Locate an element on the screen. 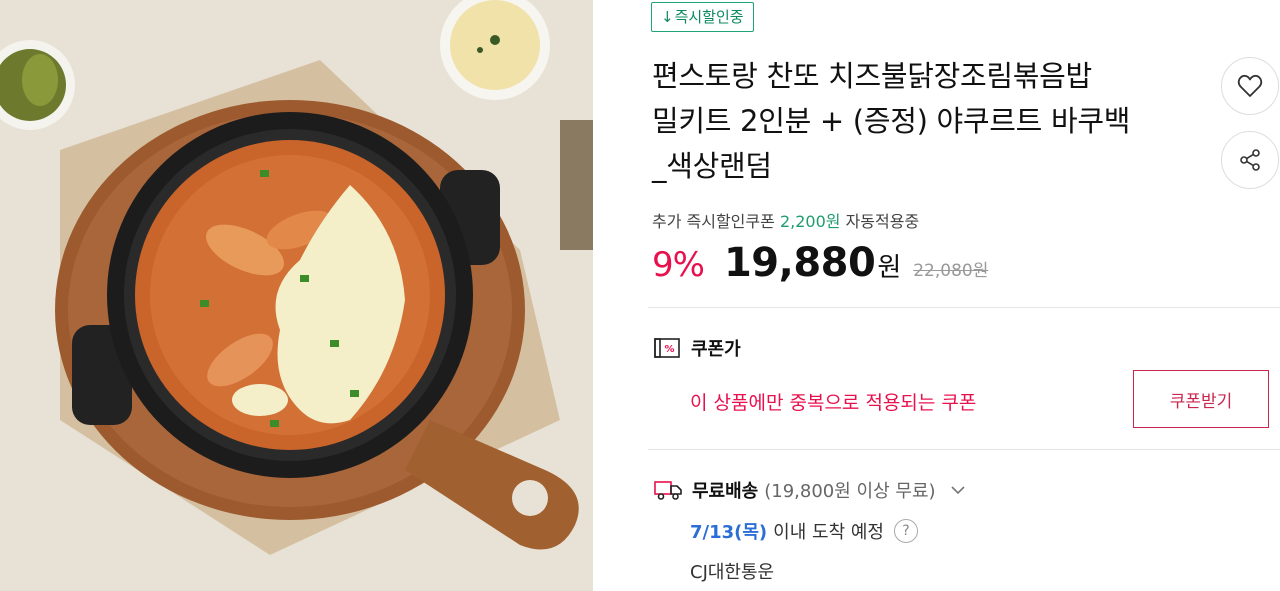 The height and width of the screenshot is (591, 1280). coupon-price-header: % 쿠폰가 is located at coordinates (697, 348).